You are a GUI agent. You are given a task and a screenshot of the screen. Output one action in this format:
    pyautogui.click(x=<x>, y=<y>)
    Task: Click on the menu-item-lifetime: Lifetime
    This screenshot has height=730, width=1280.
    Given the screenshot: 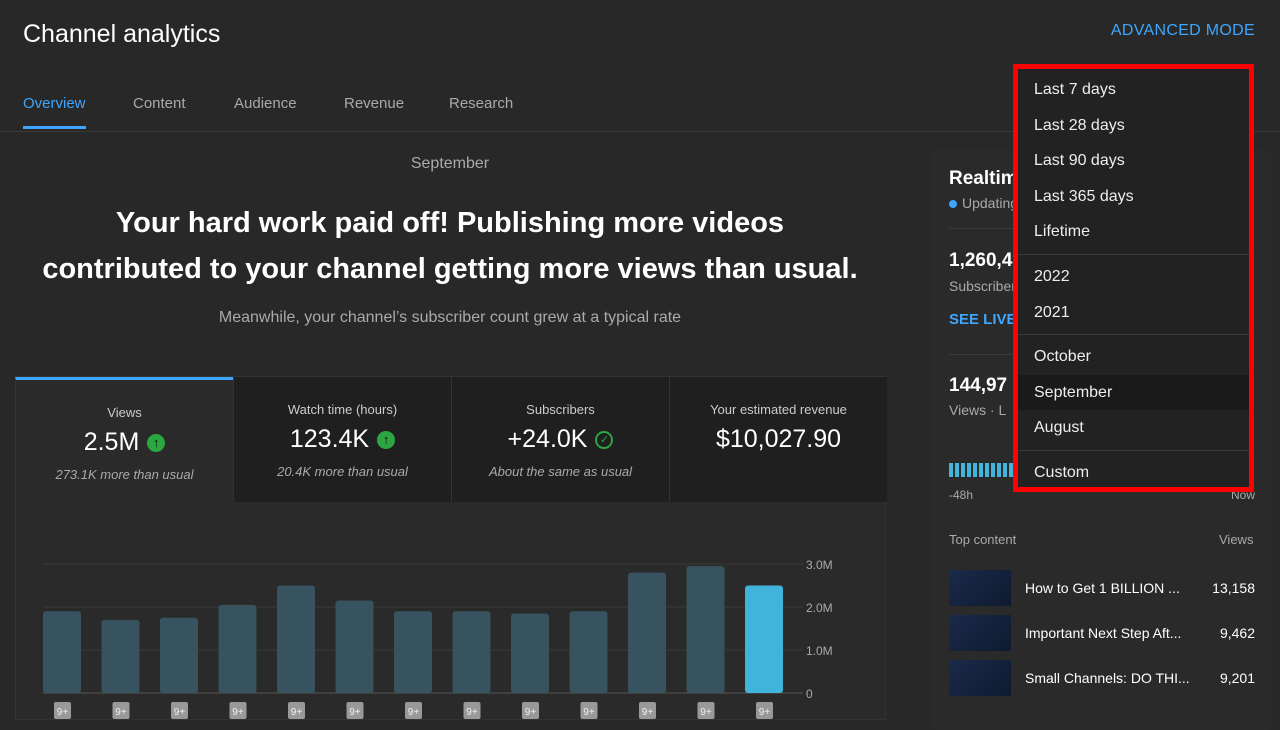 What is the action you would take?
    pyautogui.click(x=1133, y=232)
    